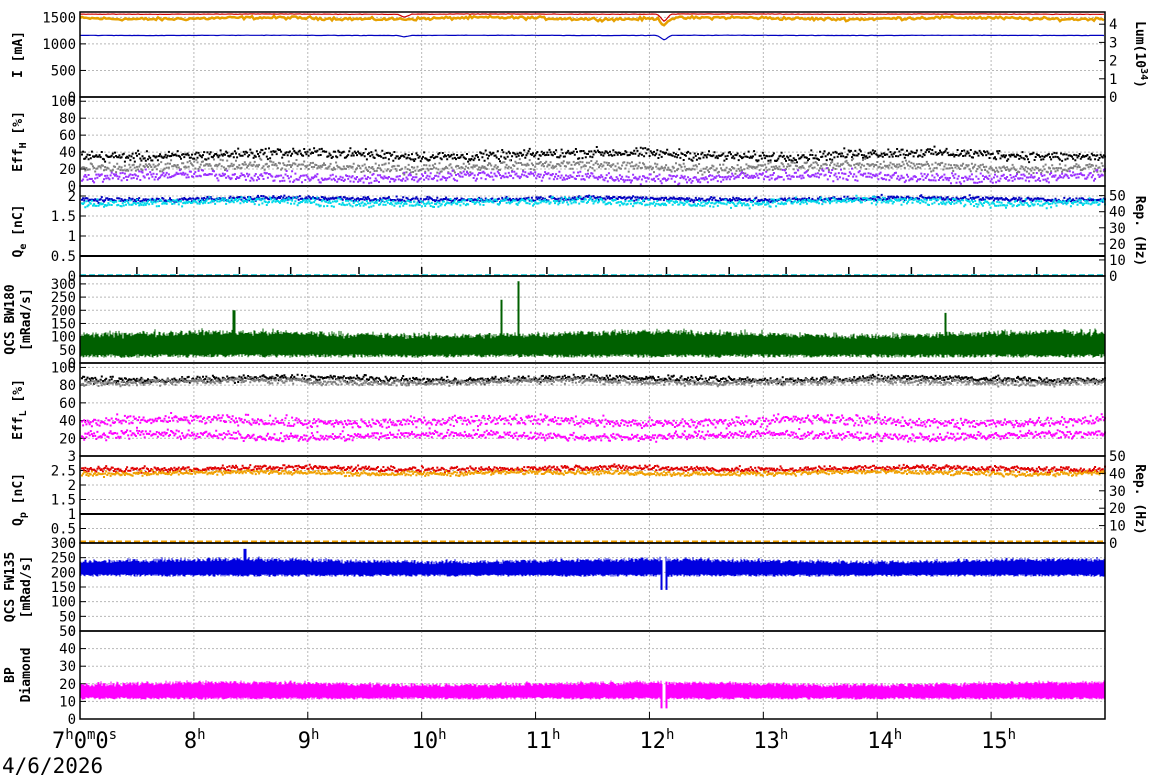  Describe the element at coordinates (429, 740) in the screenshot. I see `x-tick-label: 10h` at that location.